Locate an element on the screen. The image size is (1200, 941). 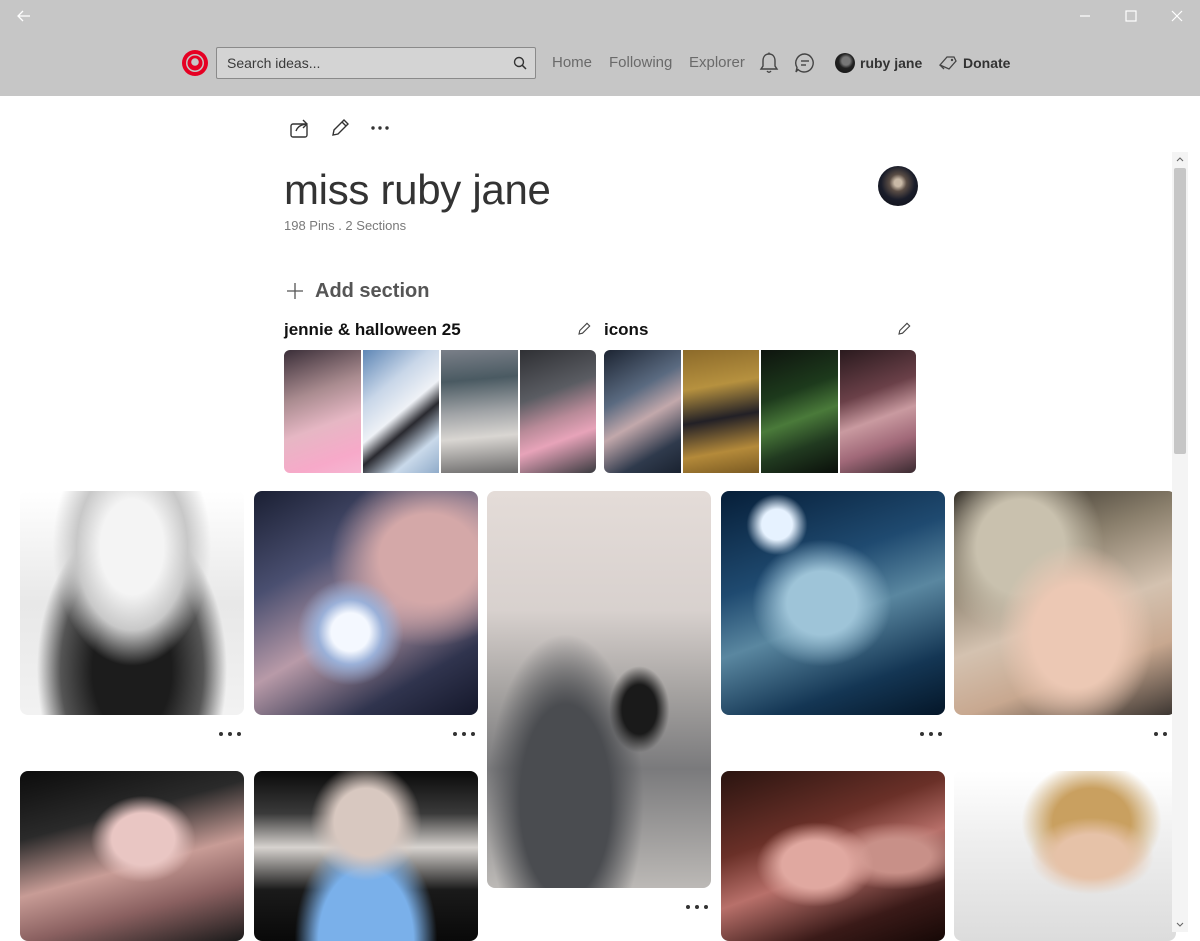
donate-button: Donate is located at coordinates (974, 63).